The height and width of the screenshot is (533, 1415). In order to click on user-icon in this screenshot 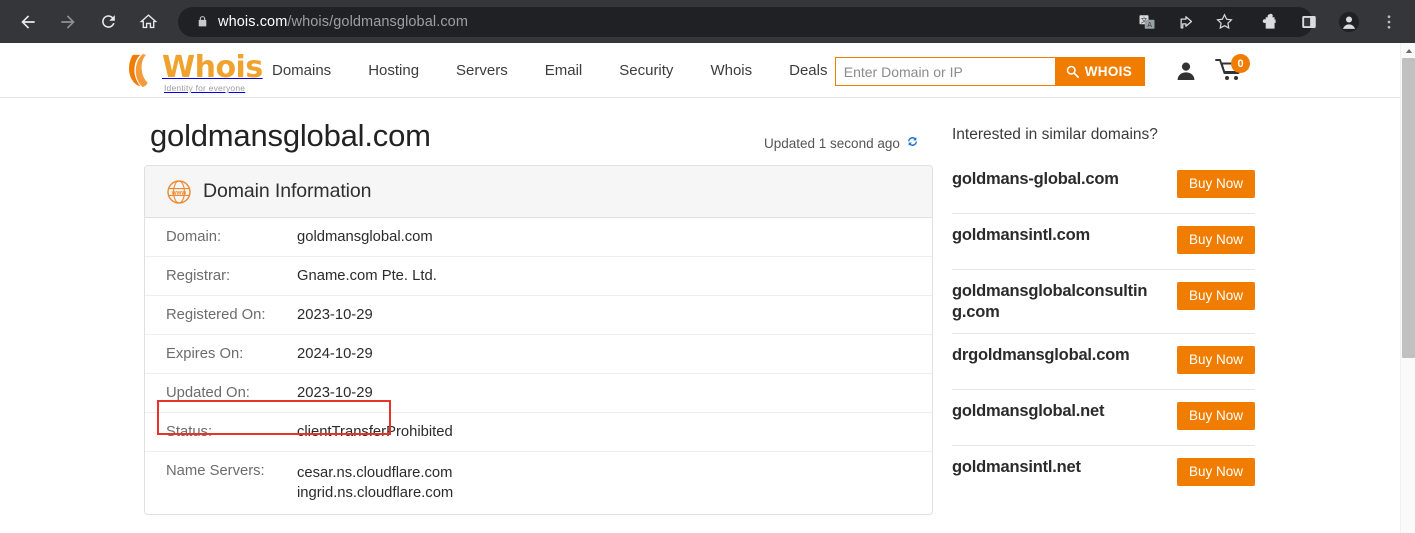, I will do `click(1186, 71)`.